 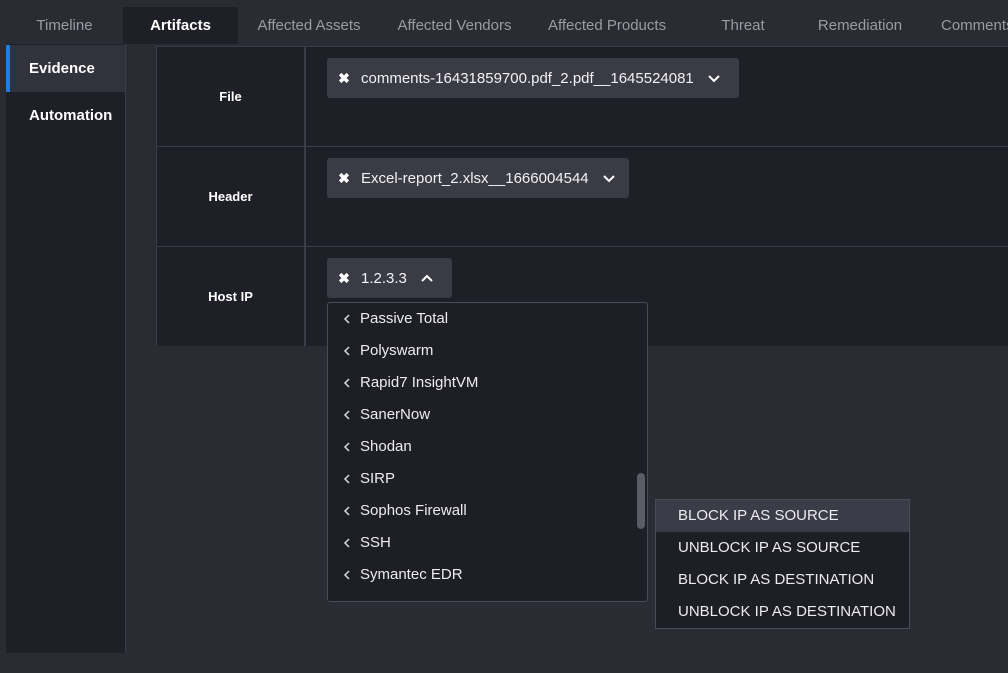 I want to click on list-item-label: SSH, so click(x=375, y=542).